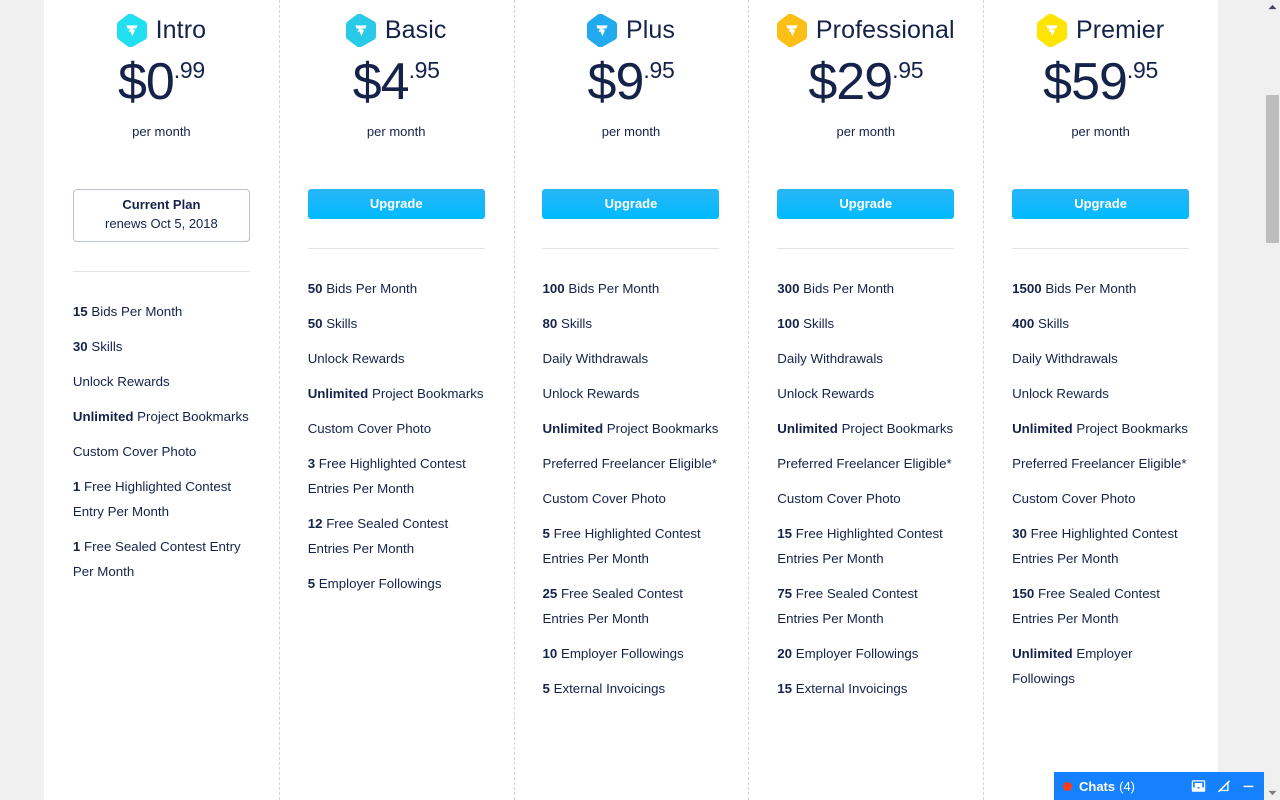 Image resolution: width=1280 pixels, height=800 pixels. Describe the element at coordinates (161, 559) in the screenshot. I see `feature-item: 1 Free Sealed Contest Entry Per Month` at that location.